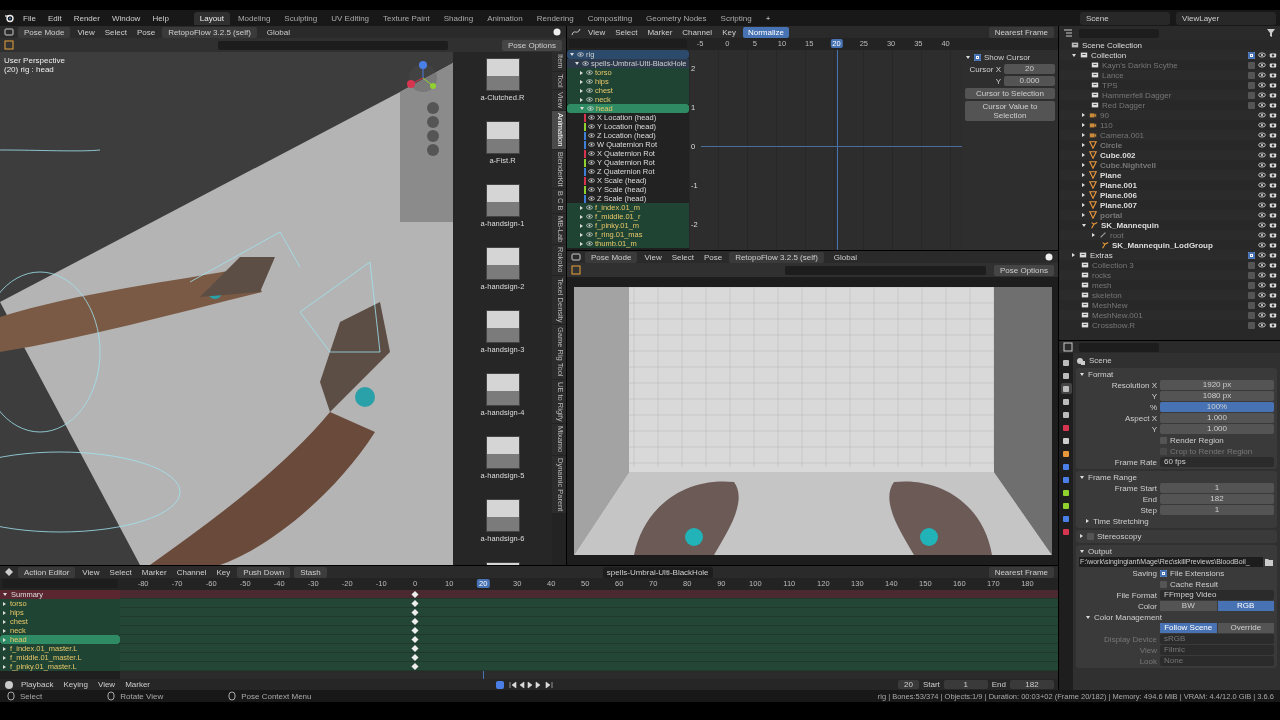 Image resolution: width=1280 pixels, height=720 pixels. I want to click on menu-item: Key, so click(223, 572).